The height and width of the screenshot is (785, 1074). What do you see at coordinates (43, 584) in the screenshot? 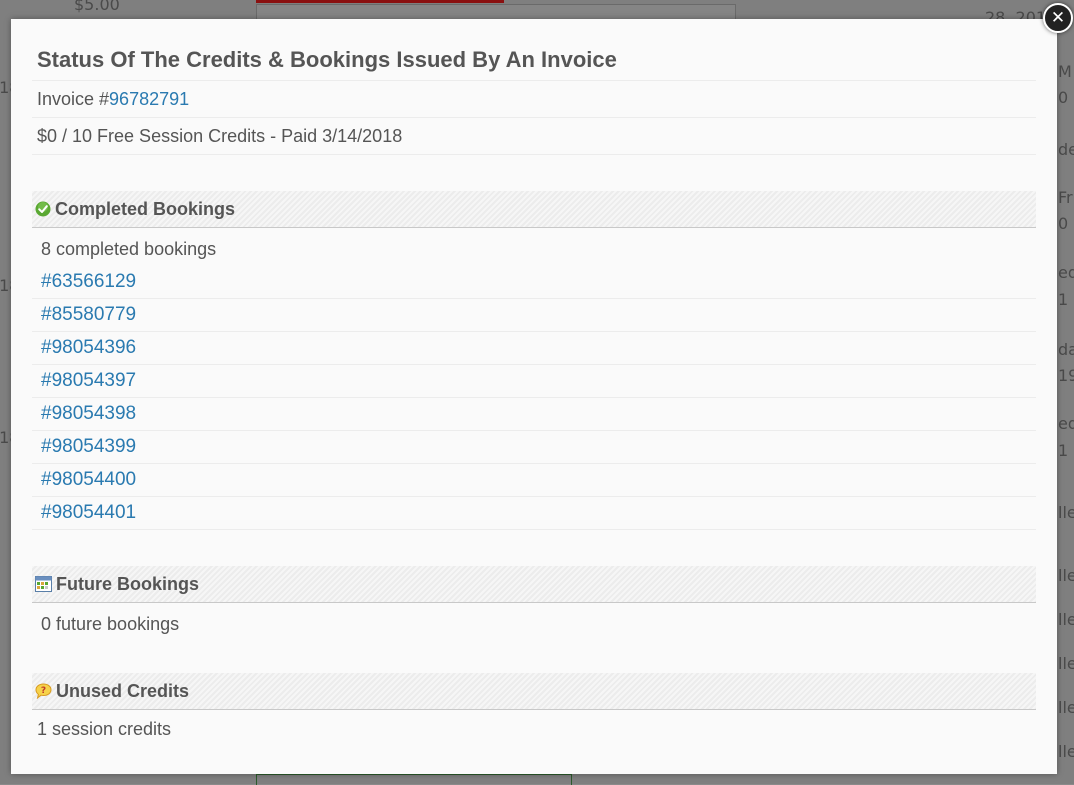
I see `calendar-icon` at bounding box center [43, 584].